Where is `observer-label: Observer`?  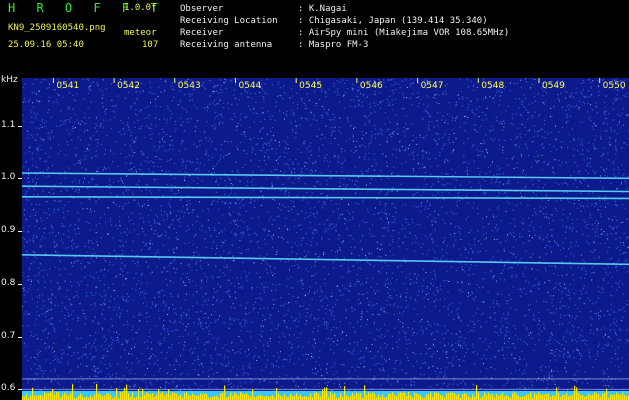 observer-label: Observer is located at coordinates (202, 9).